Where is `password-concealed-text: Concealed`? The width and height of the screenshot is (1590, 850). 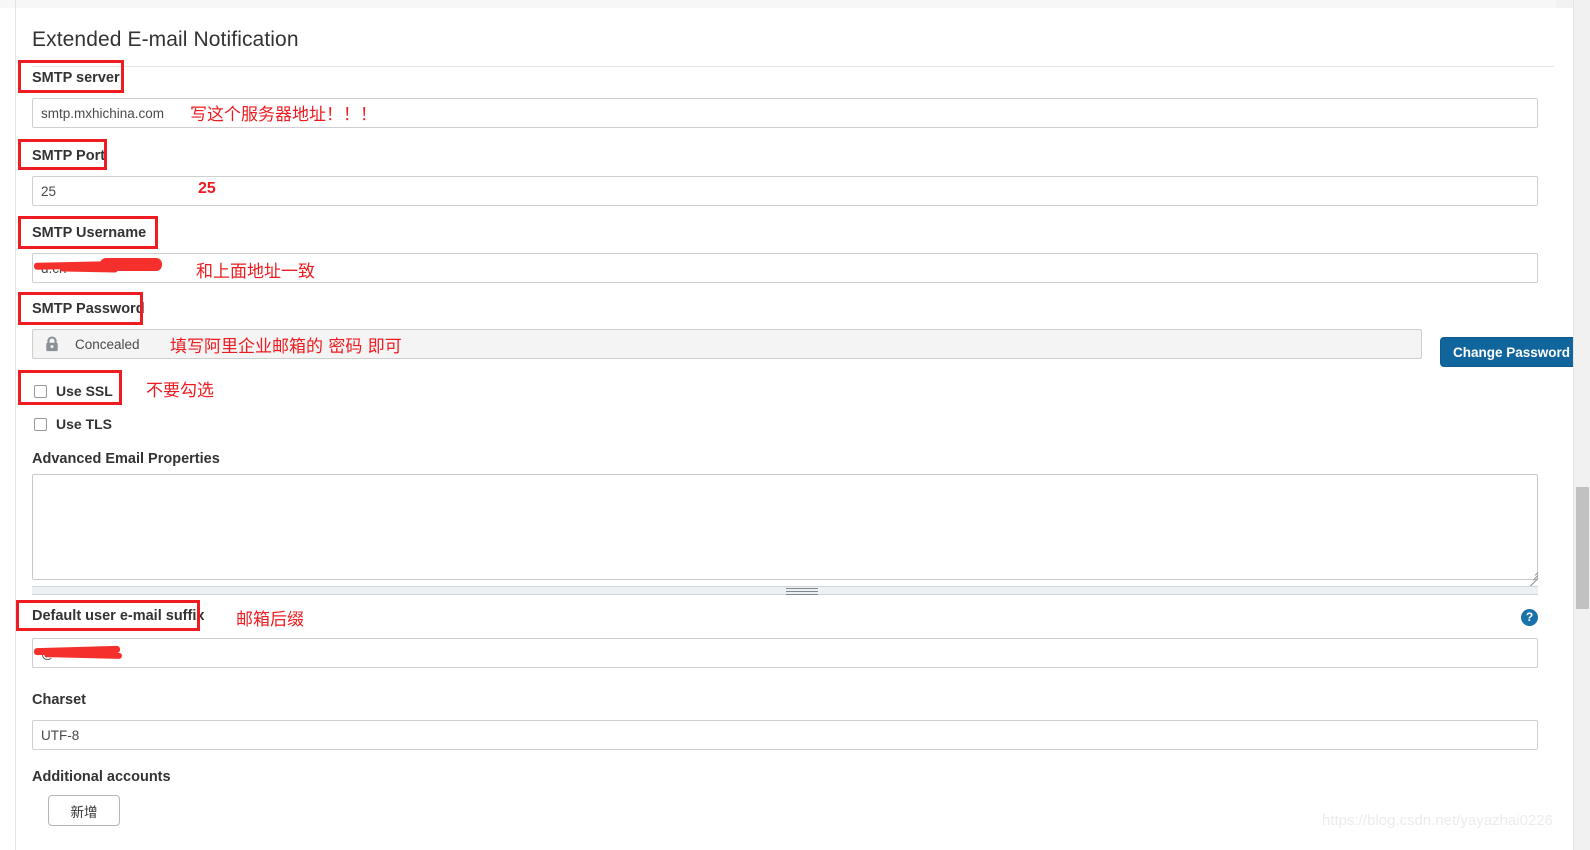
password-concealed-text: Concealed is located at coordinates (107, 344).